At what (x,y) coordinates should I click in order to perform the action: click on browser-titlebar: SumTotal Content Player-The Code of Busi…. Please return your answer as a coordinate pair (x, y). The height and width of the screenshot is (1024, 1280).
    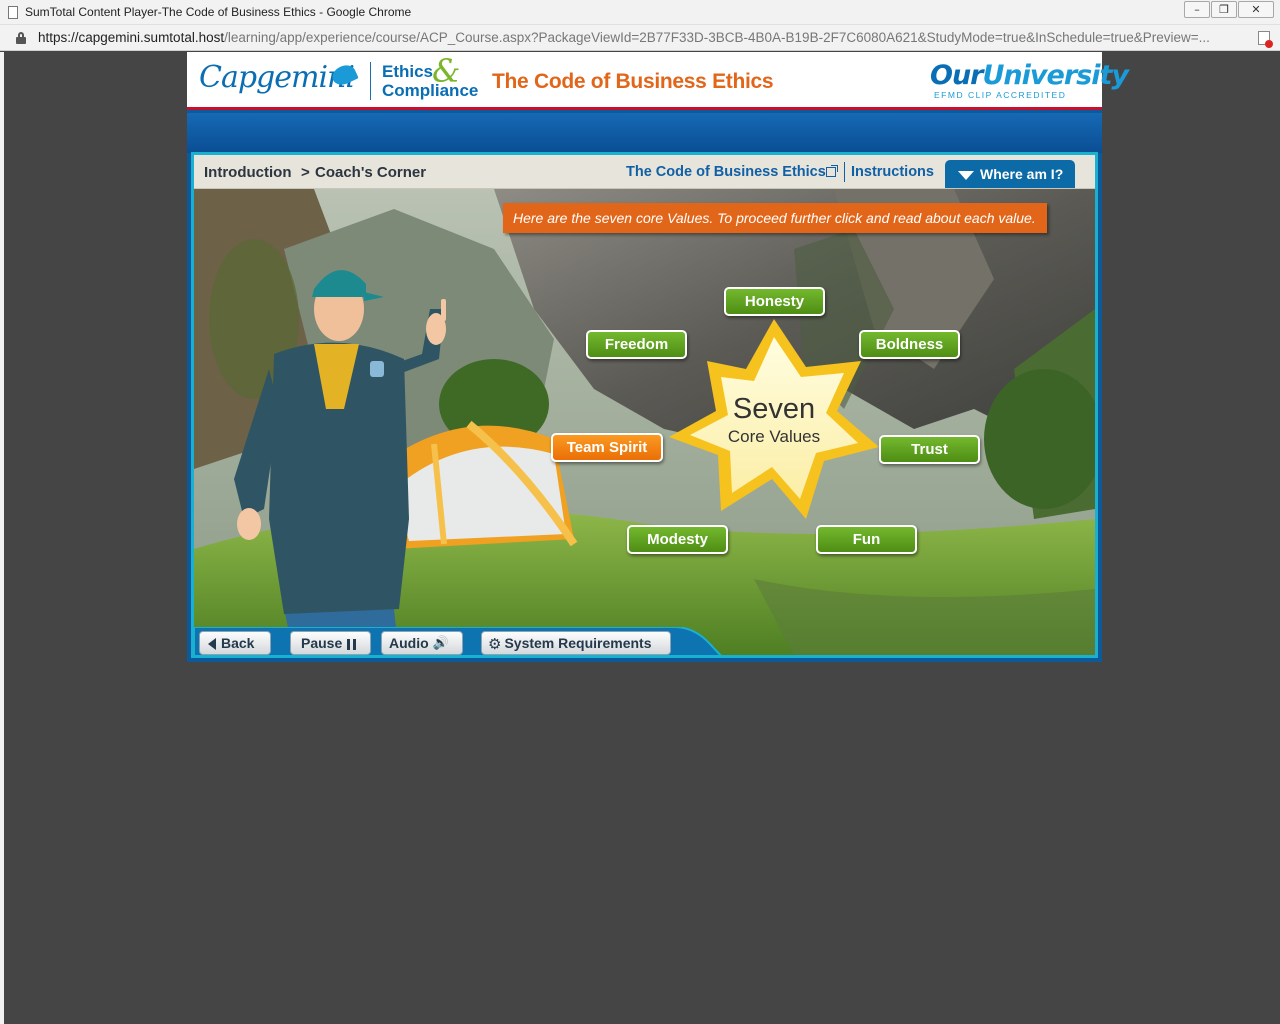
    Looking at the image, I should click on (640, 12).